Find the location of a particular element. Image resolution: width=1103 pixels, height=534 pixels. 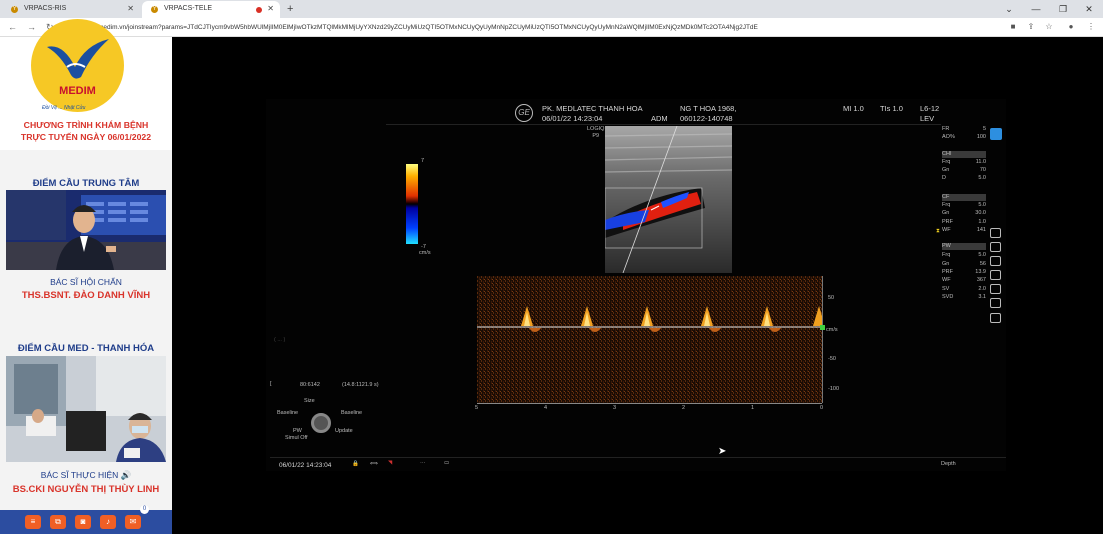

medim-logo: MEDIM is located at coordinates (77, 65).